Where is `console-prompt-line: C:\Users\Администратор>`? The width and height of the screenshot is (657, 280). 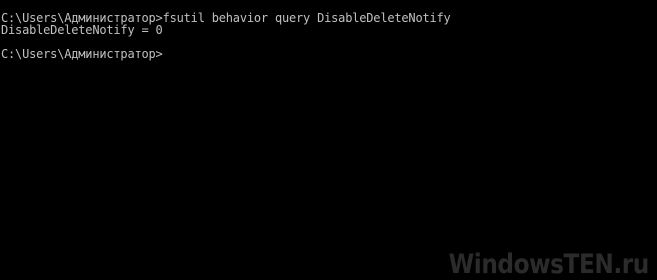 console-prompt-line: C:\Users\Администратор> is located at coordinates (82, 54).